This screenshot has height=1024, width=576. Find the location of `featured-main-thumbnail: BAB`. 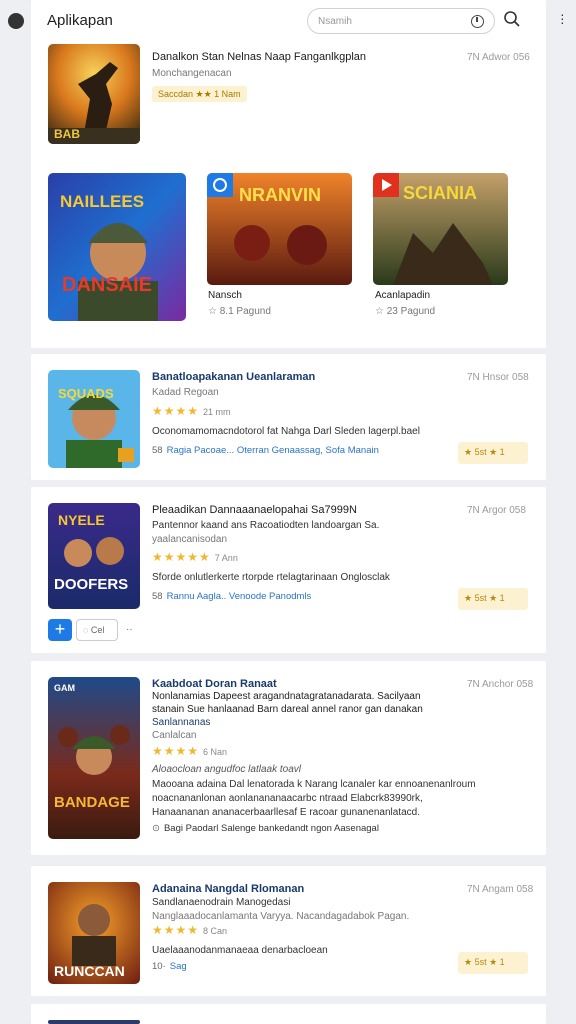

featured-main-thumbnail: BAB is located at coordinates (94, 94).